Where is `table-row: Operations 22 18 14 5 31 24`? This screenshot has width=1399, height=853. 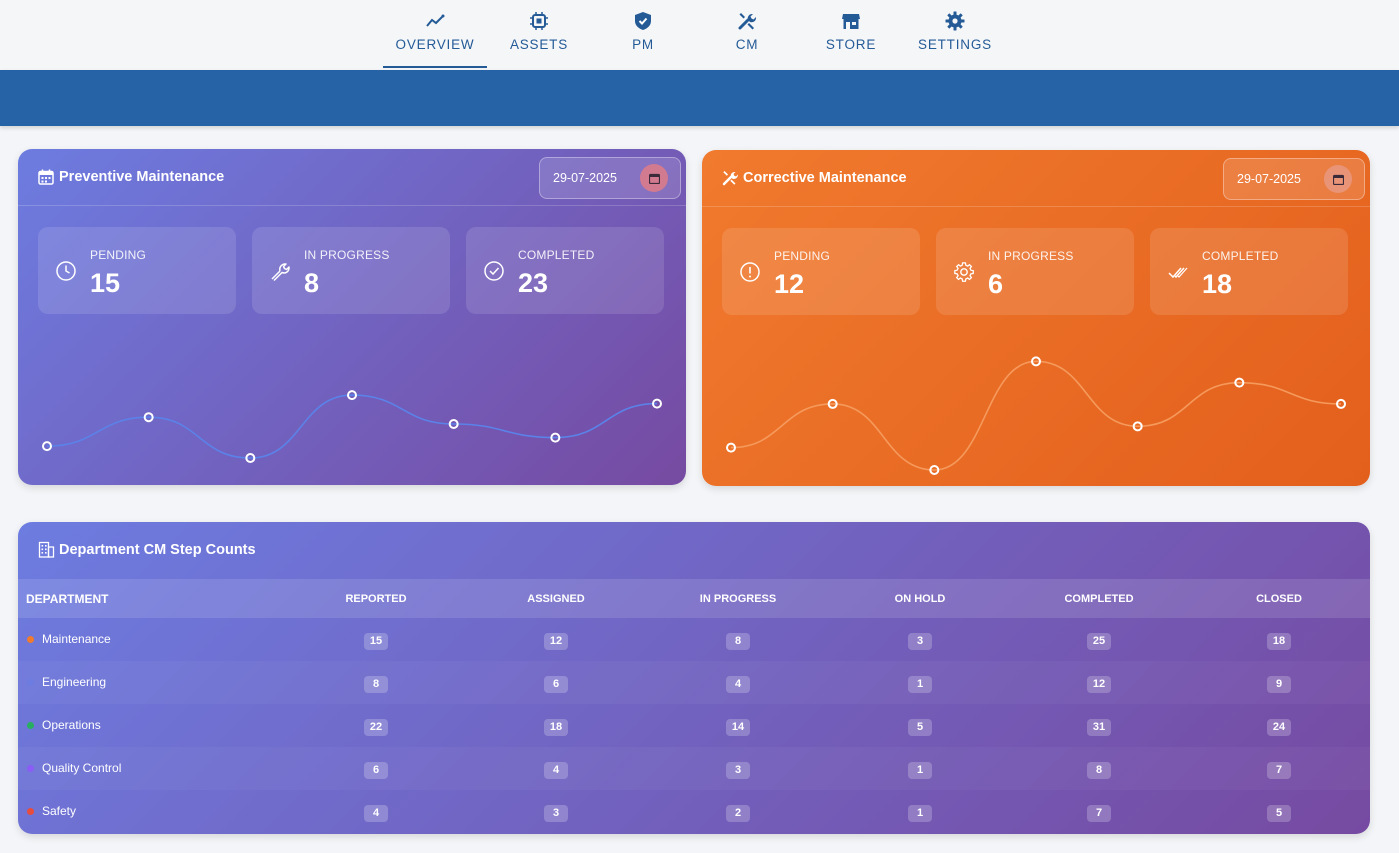 table-row: Operations 22 18 14 5 31 24 is located at coordinates (694, 725).